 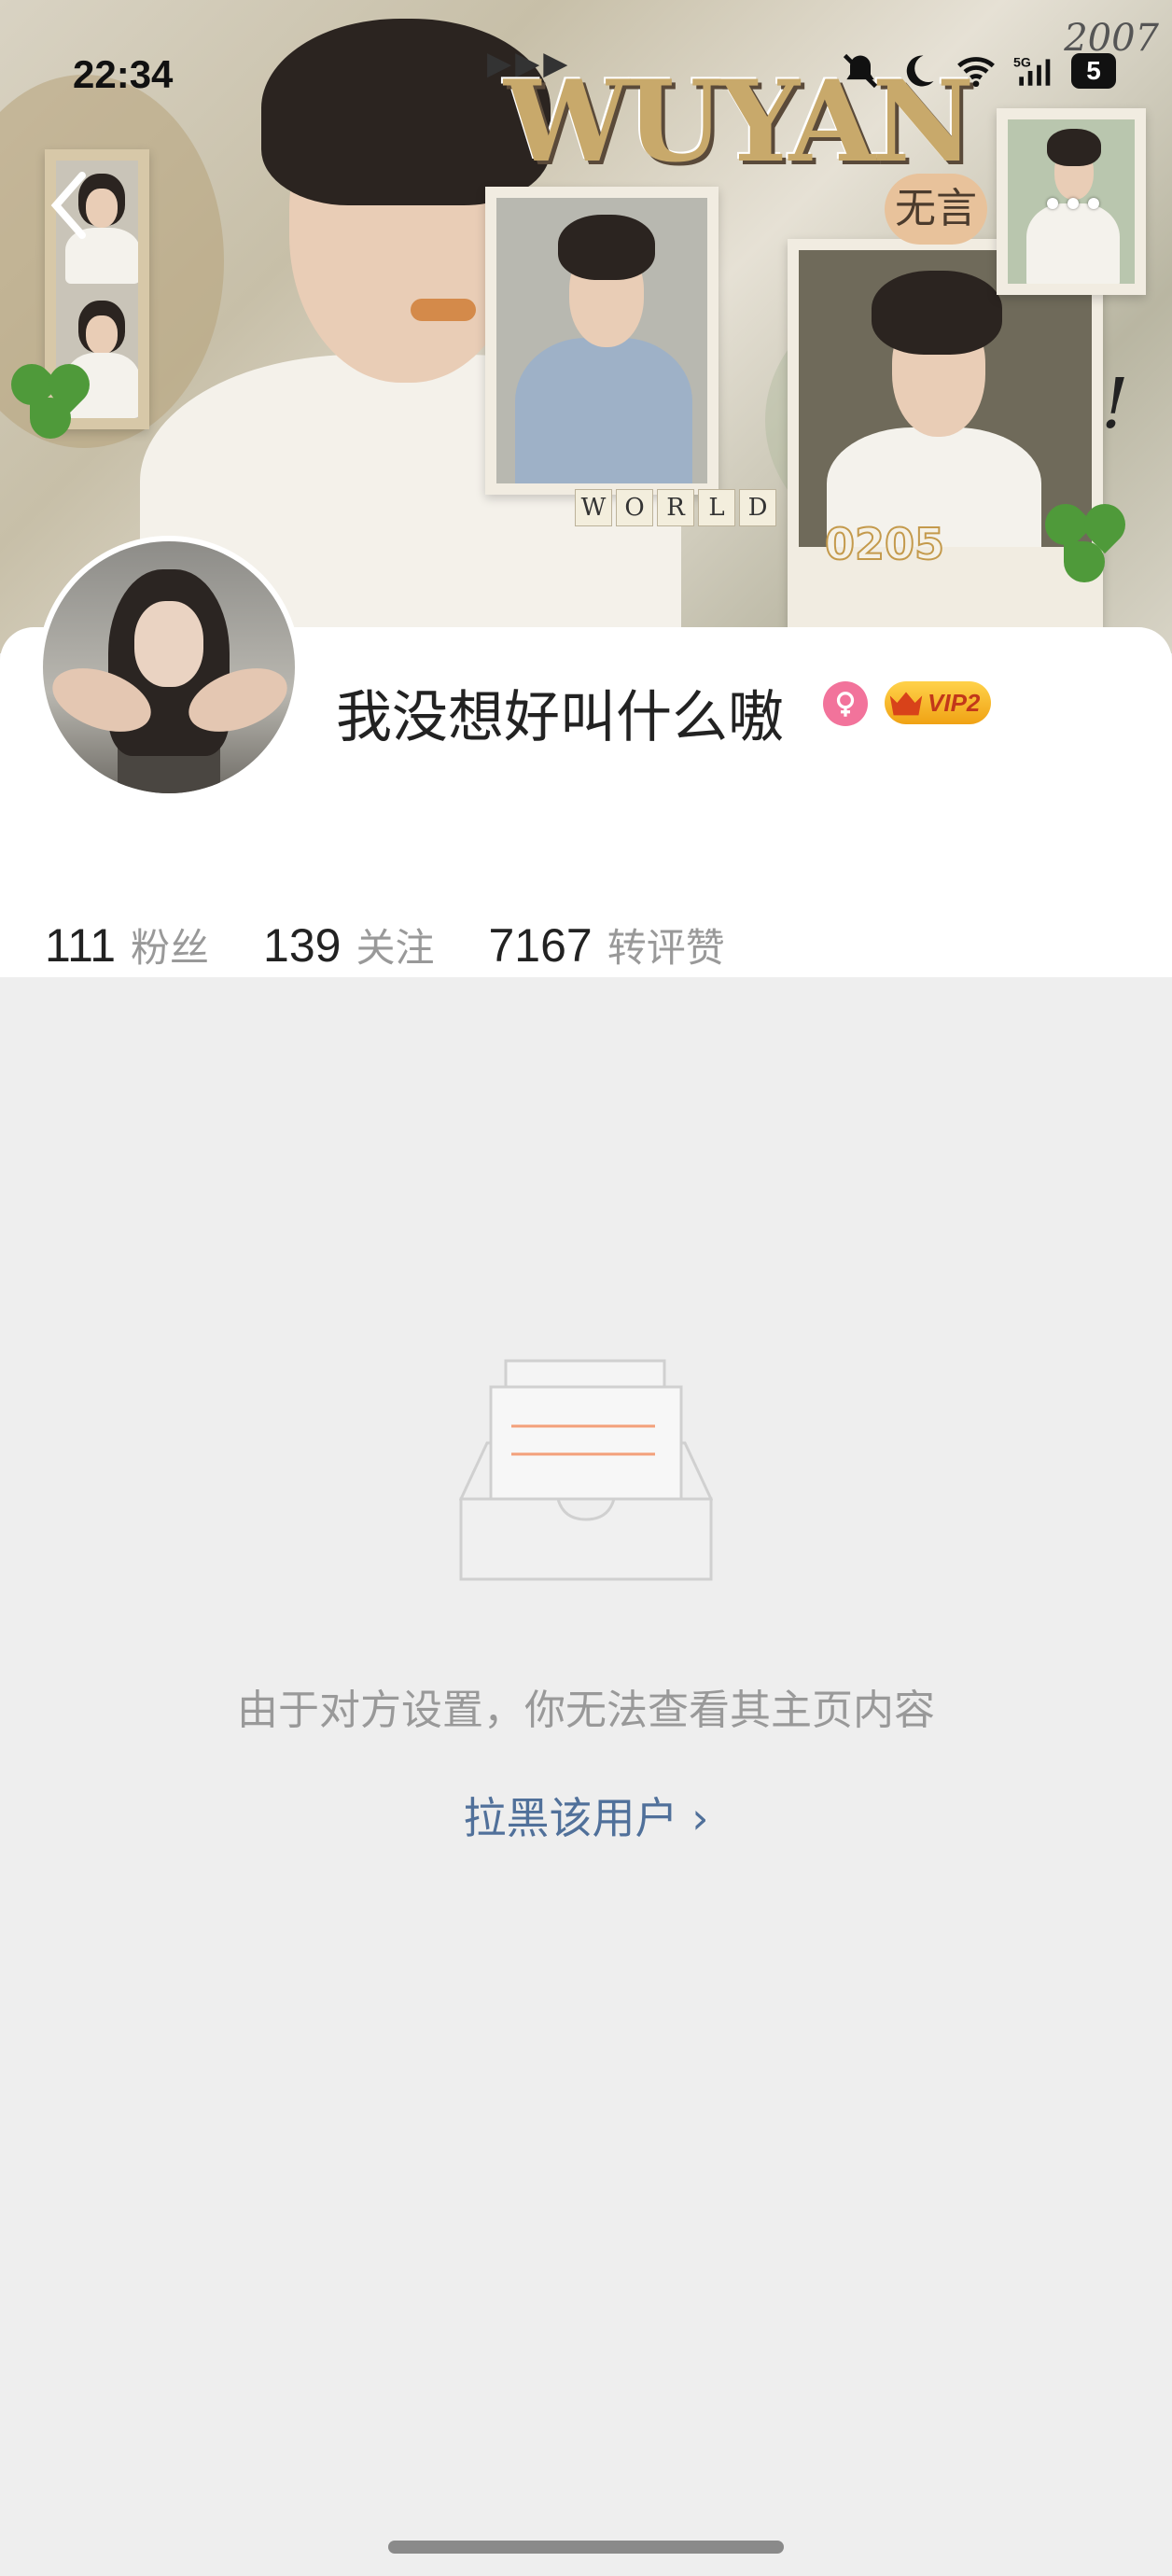 What do you see at coordinates (69, 205) in the screenshot?
I see `back-button` at bounding box center [69, 205].